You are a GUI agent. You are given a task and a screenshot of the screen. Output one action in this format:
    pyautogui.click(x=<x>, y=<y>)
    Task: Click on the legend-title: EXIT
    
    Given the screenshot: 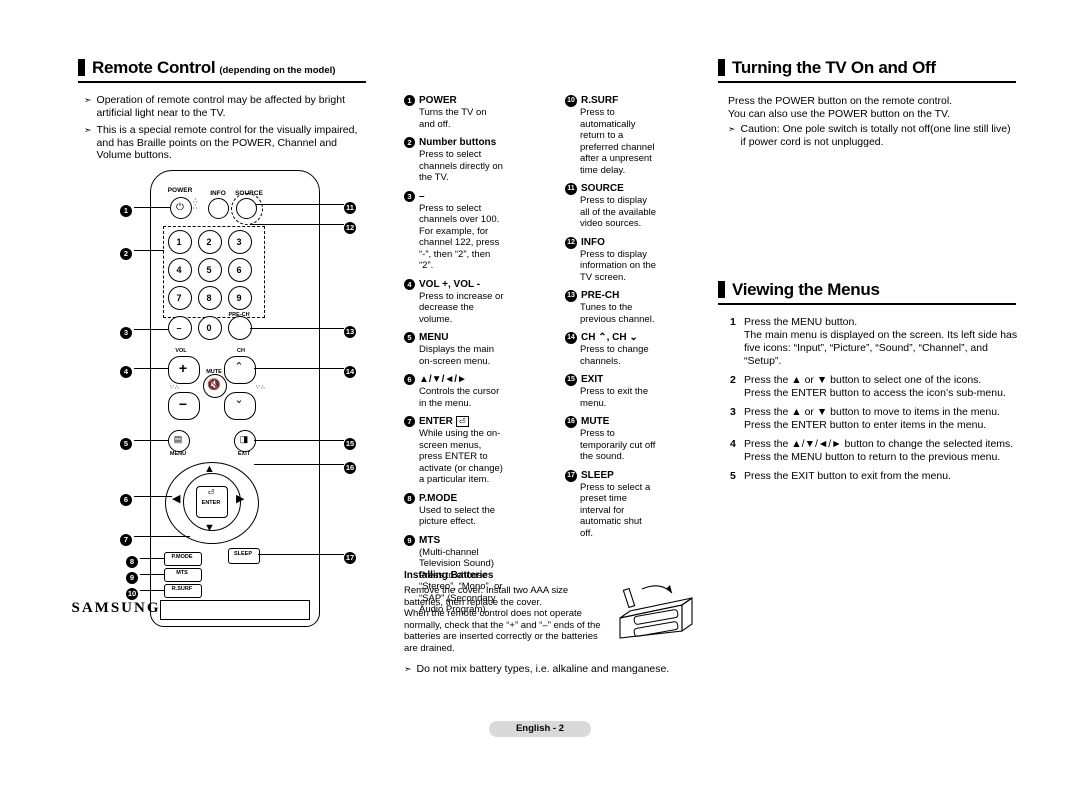 What is the action you would take?
    pyautogui.click(x=592, y=379)
    